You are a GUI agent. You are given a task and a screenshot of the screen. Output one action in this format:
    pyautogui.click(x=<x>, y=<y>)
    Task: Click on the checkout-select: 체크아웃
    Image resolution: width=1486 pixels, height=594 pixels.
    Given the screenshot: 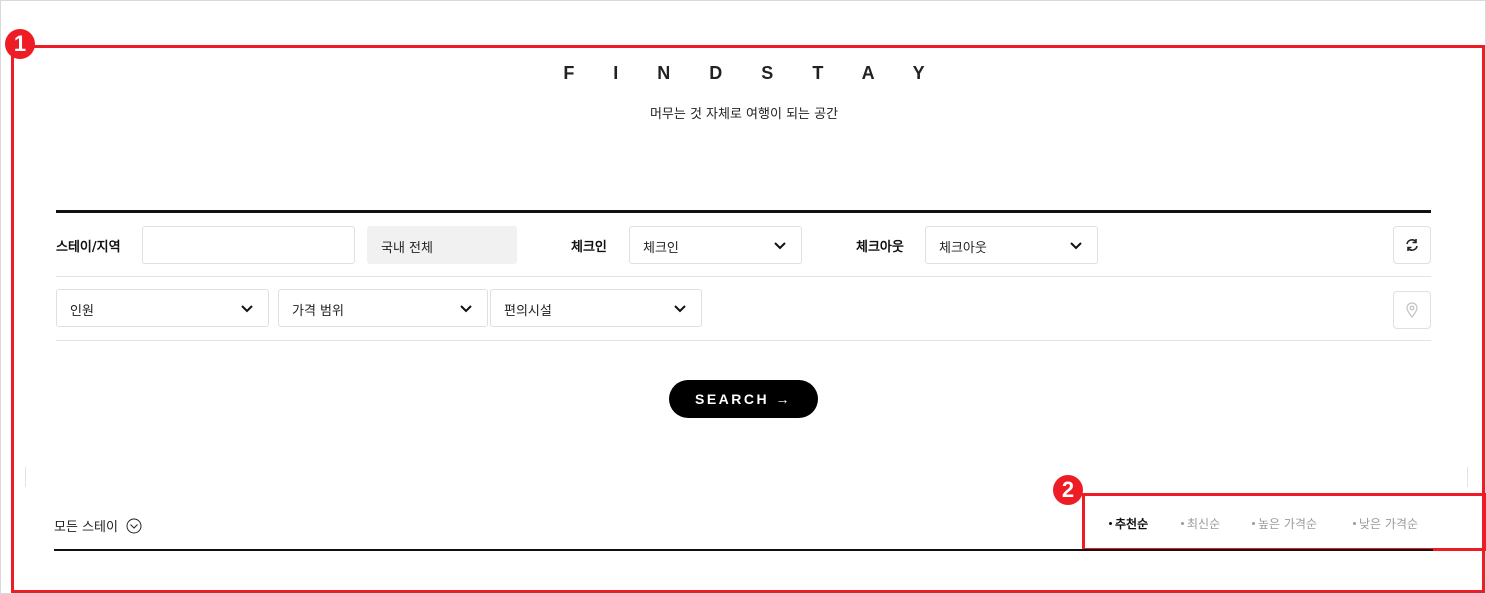 What is the action you would take?
    pyautogui.click(x=1011, y=245)
    